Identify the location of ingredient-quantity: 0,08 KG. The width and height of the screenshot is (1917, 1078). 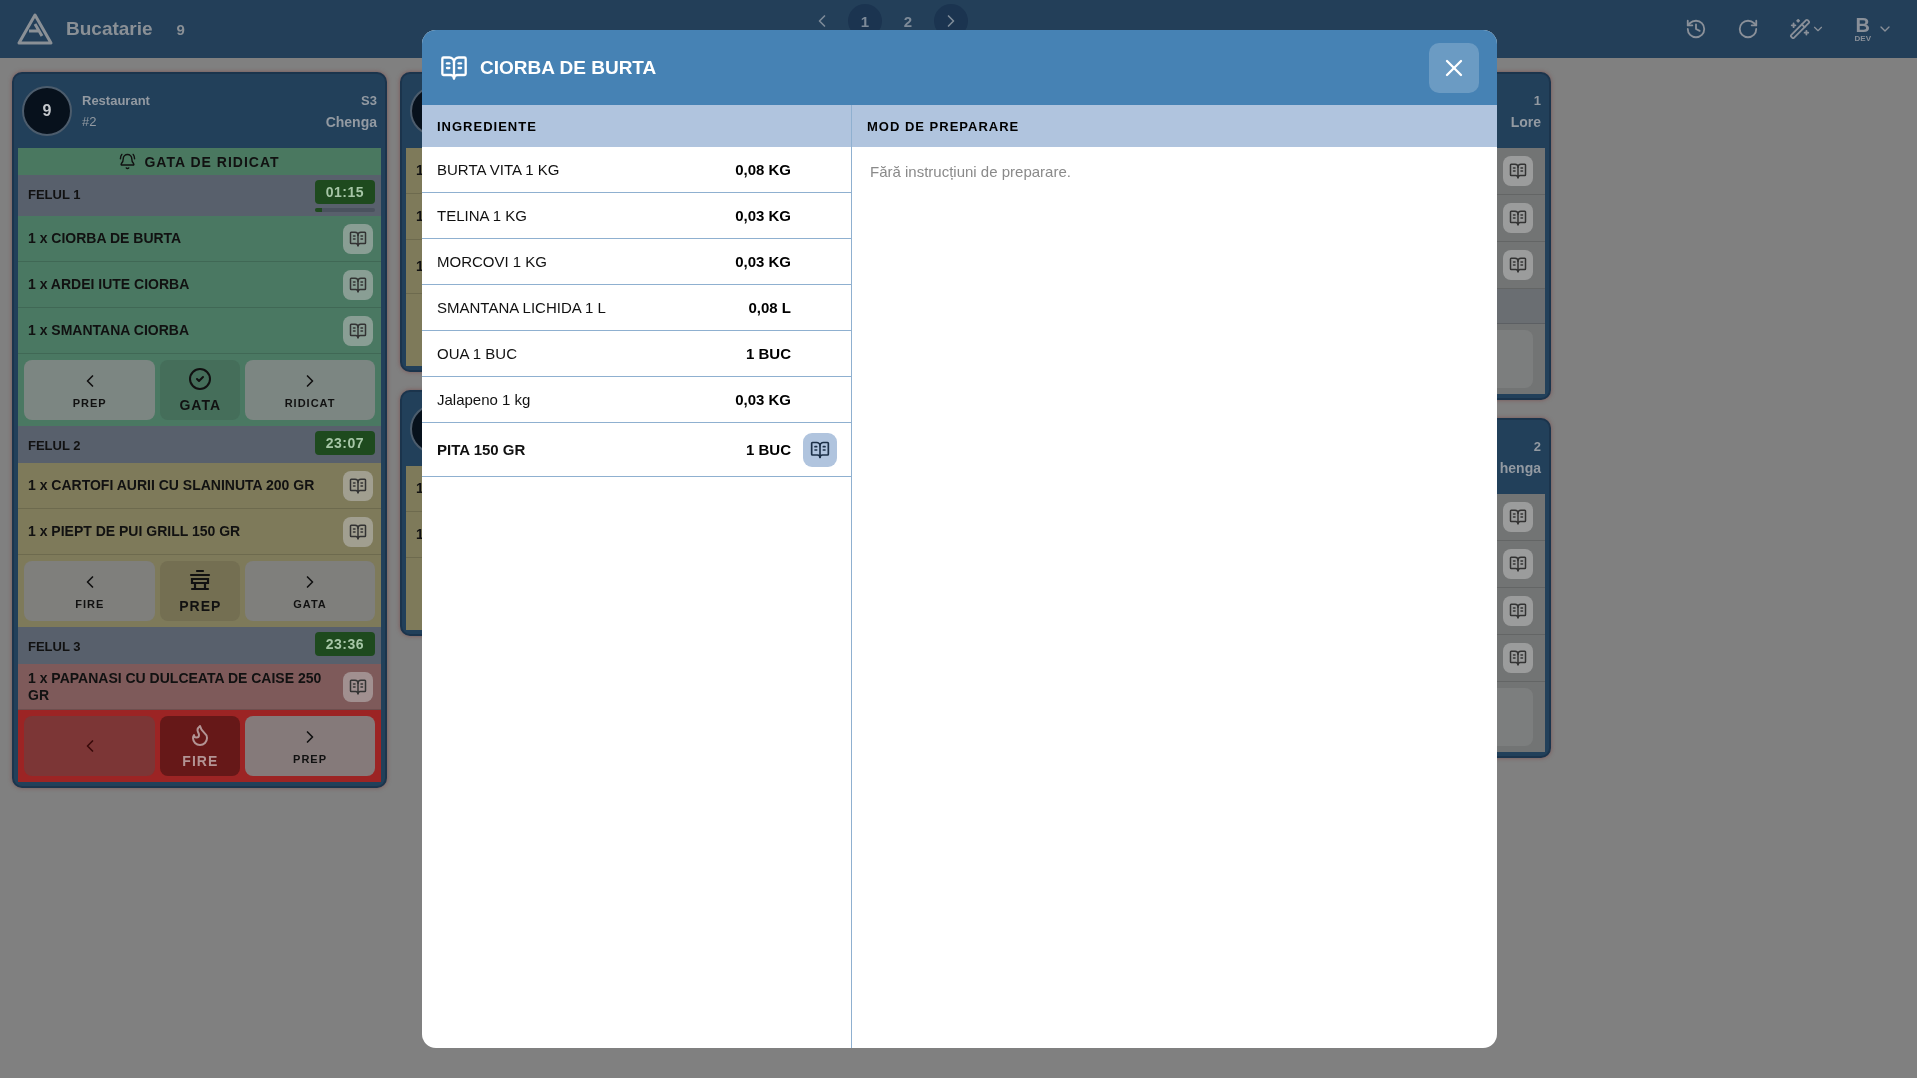
(763, 169).